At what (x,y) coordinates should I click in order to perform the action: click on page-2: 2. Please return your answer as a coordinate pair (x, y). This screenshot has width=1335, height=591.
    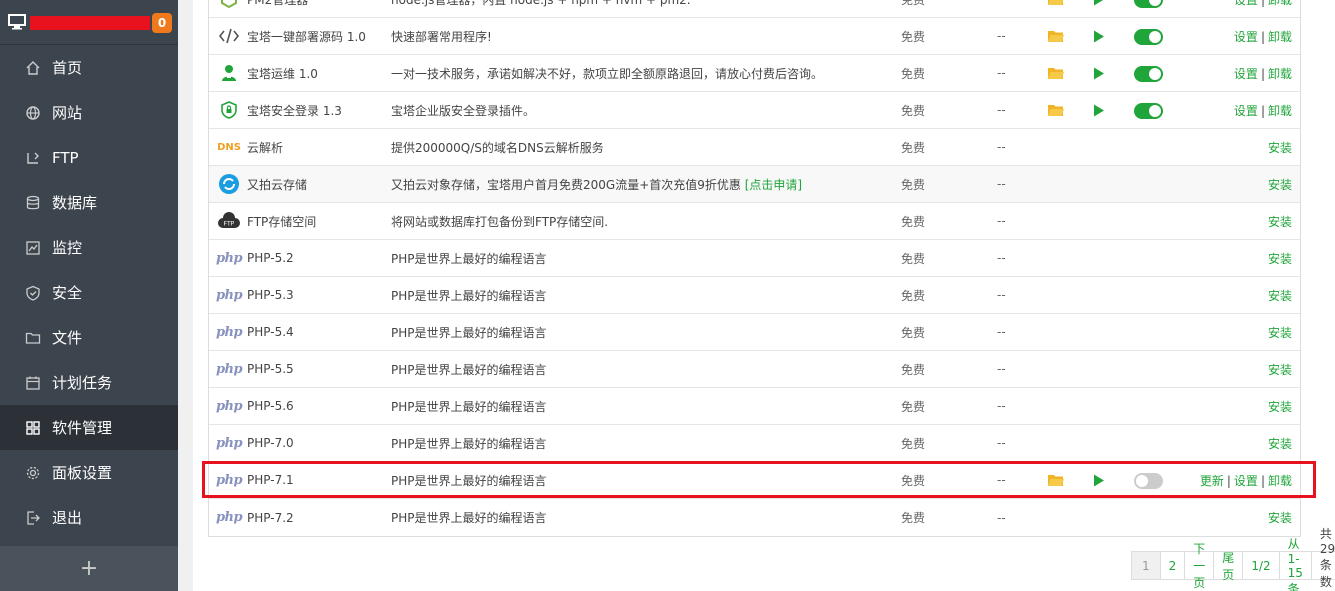
    Looking at the image, I should click on (1173, 565).